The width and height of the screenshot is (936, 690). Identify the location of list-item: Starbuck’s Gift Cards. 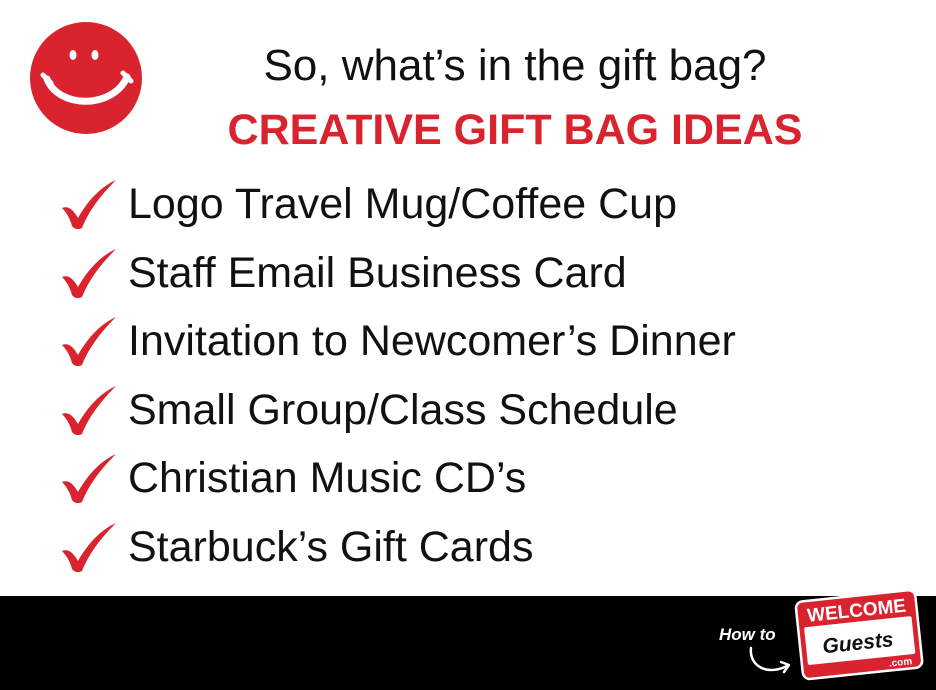
(397, 547).